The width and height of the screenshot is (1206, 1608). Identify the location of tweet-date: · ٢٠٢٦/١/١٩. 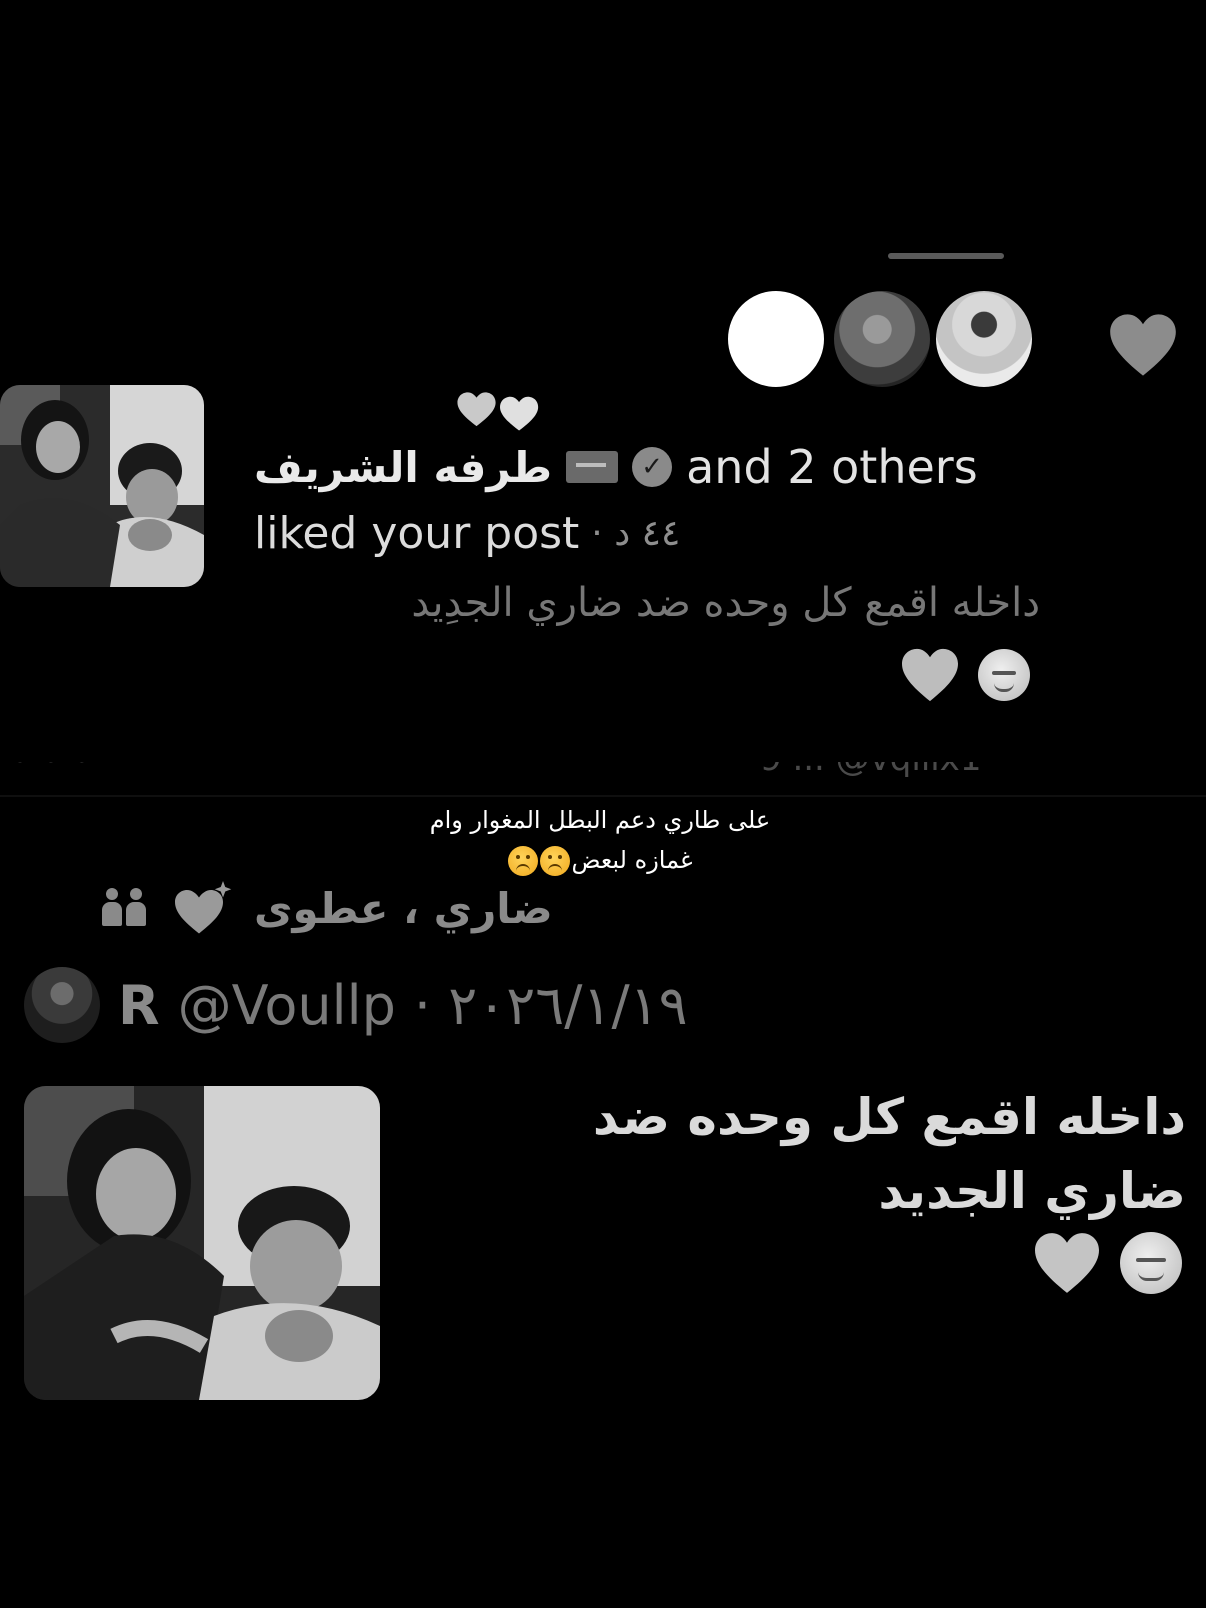
(550, 1005).